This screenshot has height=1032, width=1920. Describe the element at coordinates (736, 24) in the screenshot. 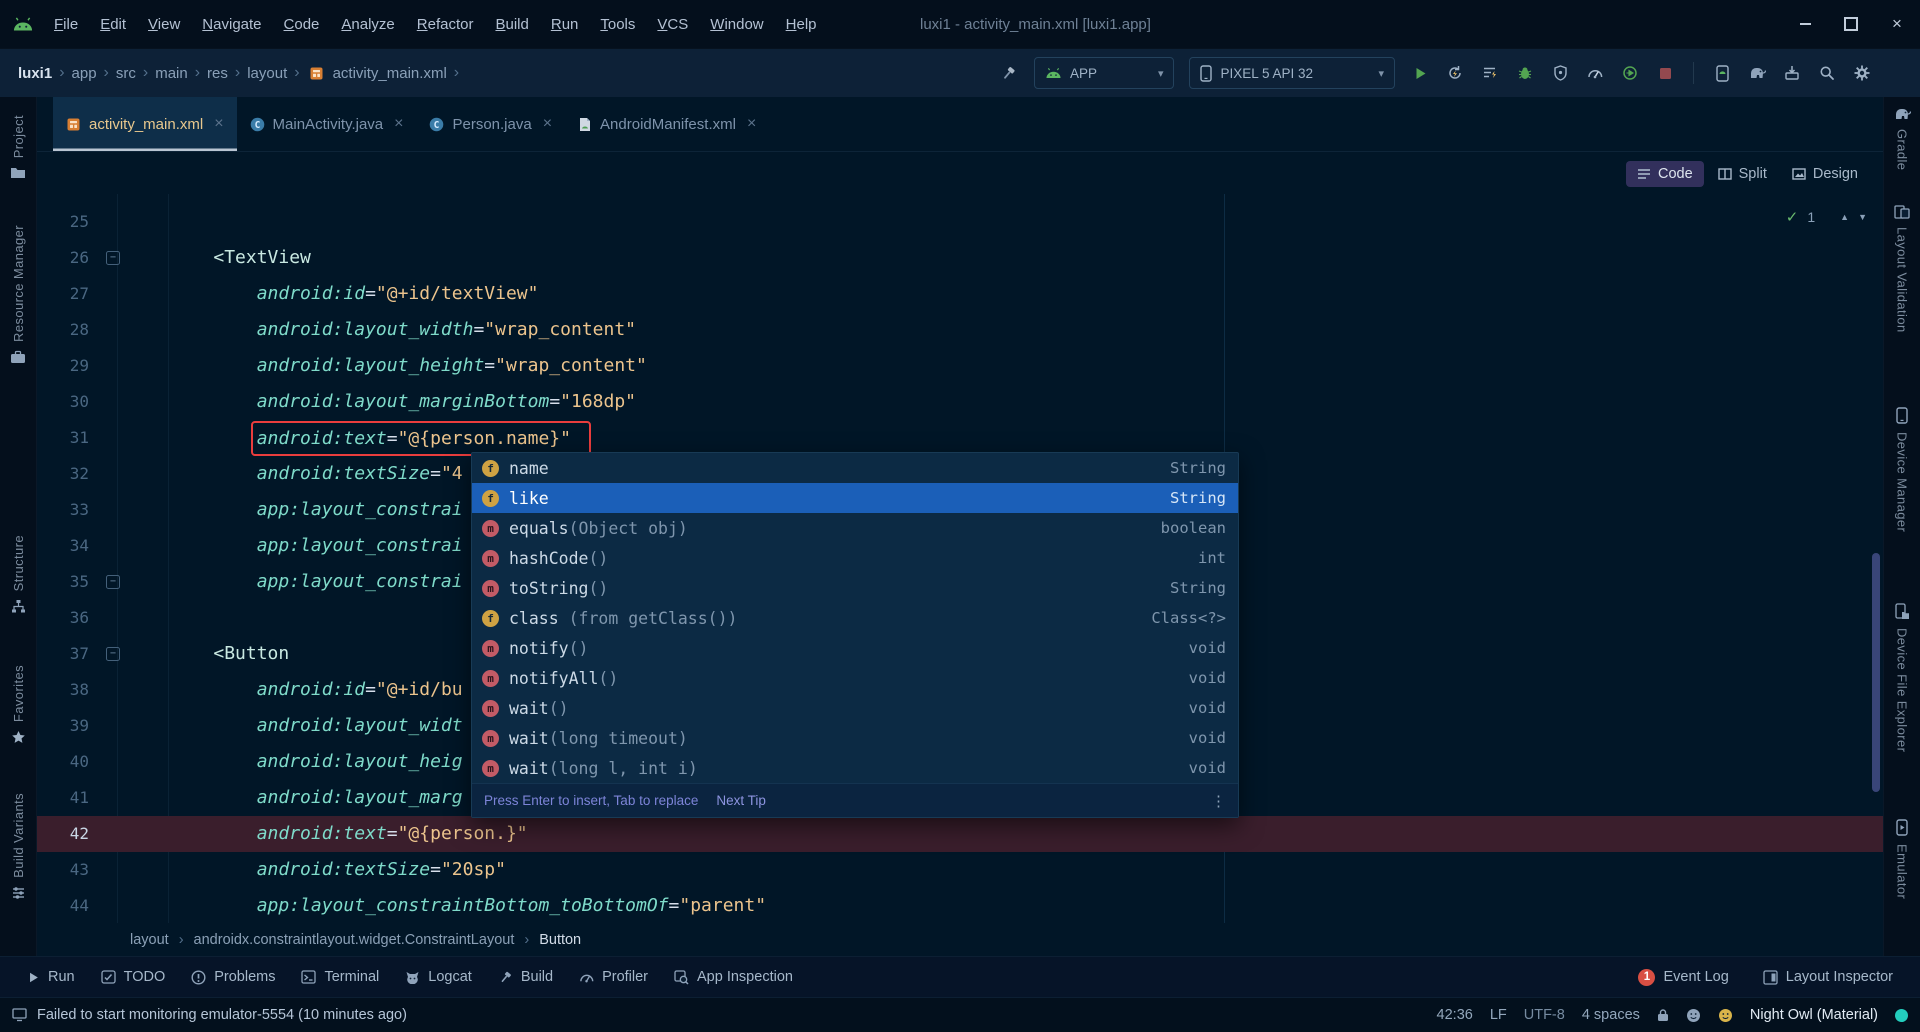

I see `menu-window: Window` at that location.